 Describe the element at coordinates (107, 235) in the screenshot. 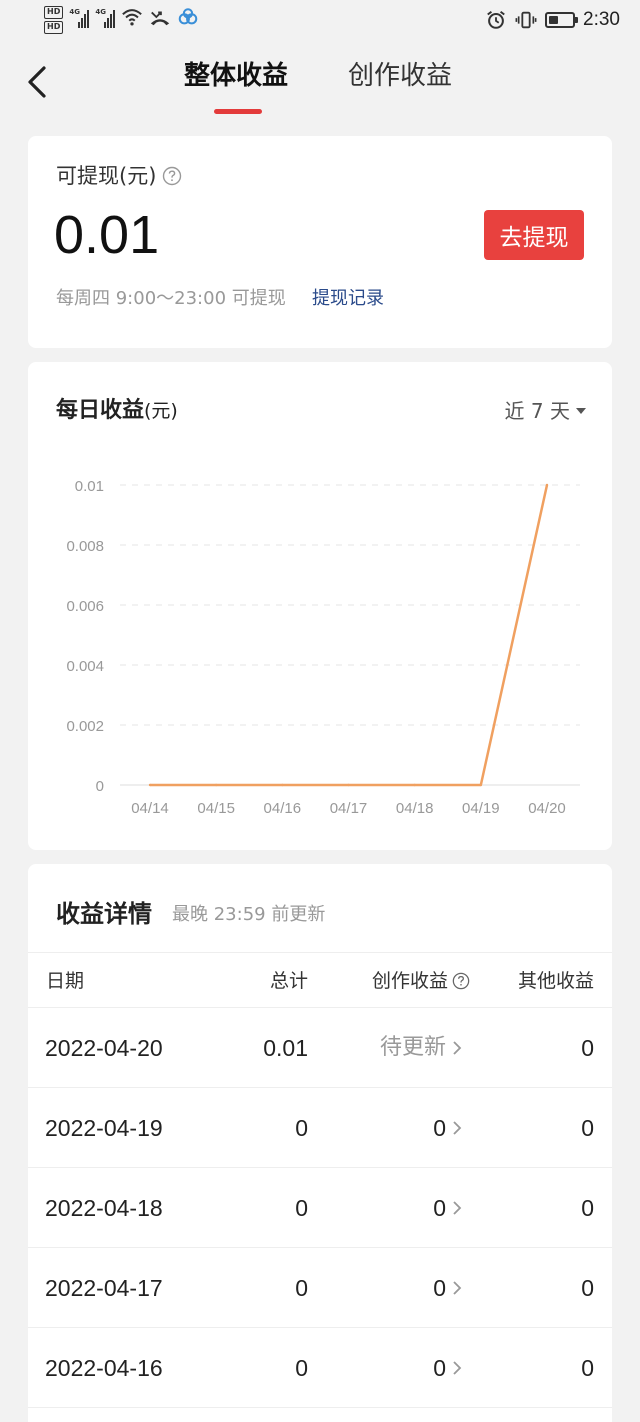

I see `withdrawable-amount: 0.01` at that location.